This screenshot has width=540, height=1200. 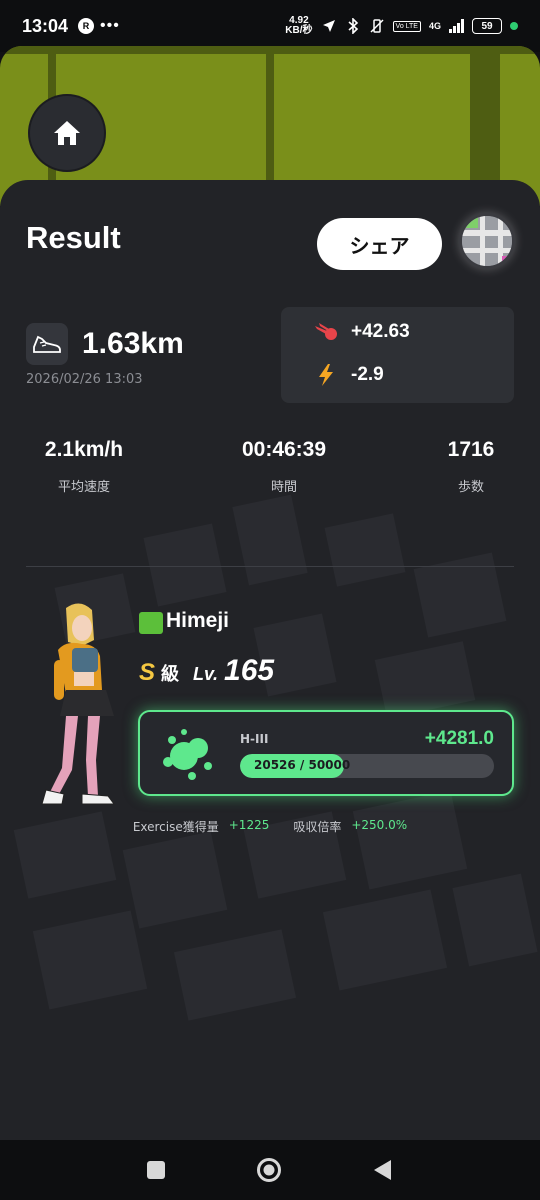 I want to click on stat-value: 2.1km/h, so click(x=84, y=449).